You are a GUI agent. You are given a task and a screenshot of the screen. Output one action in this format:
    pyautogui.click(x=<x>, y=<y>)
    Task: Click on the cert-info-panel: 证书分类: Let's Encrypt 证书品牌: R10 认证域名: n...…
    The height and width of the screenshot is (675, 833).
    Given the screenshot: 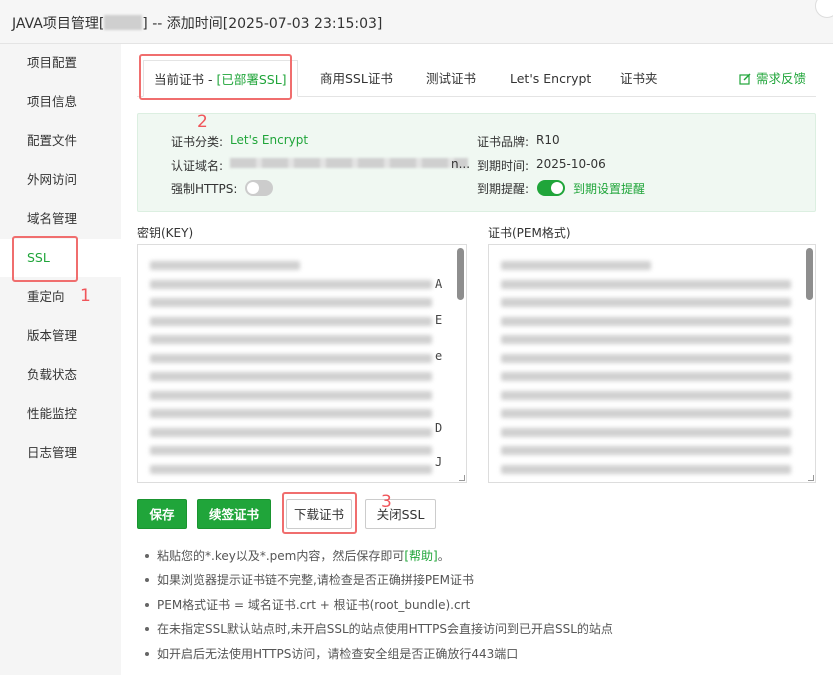 What is the action you would take?
    pyautogui.click(x=476, y=162)
    